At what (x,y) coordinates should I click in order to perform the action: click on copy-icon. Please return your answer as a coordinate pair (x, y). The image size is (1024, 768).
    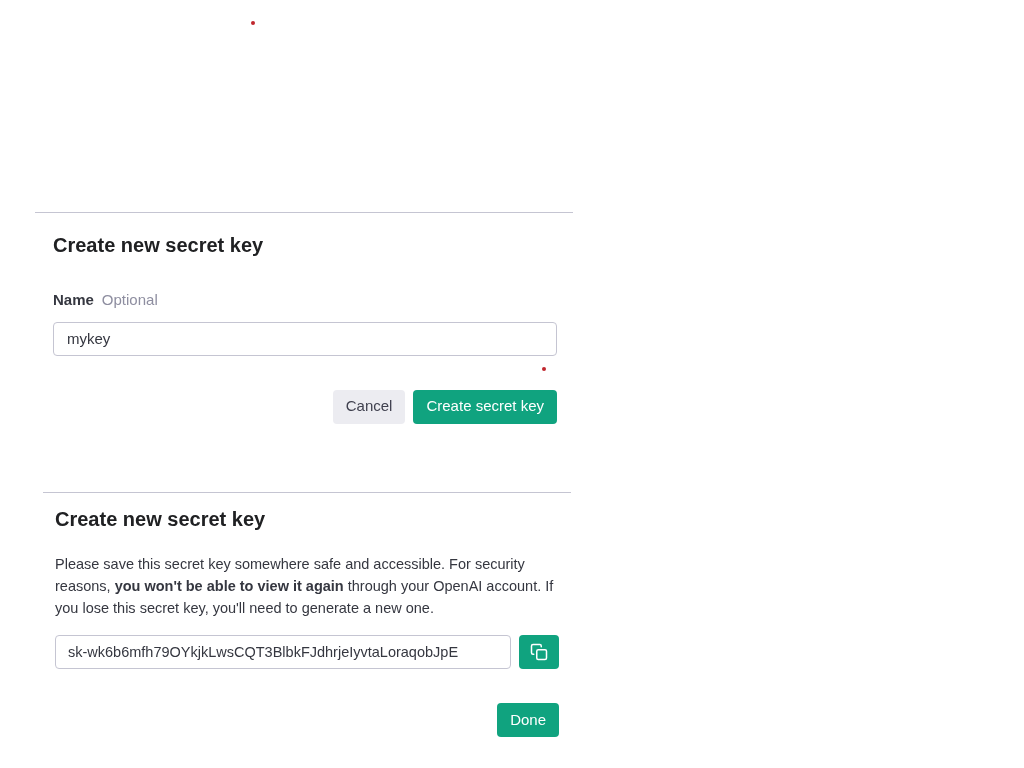
    Looking at the image, I should click on (539, 652).